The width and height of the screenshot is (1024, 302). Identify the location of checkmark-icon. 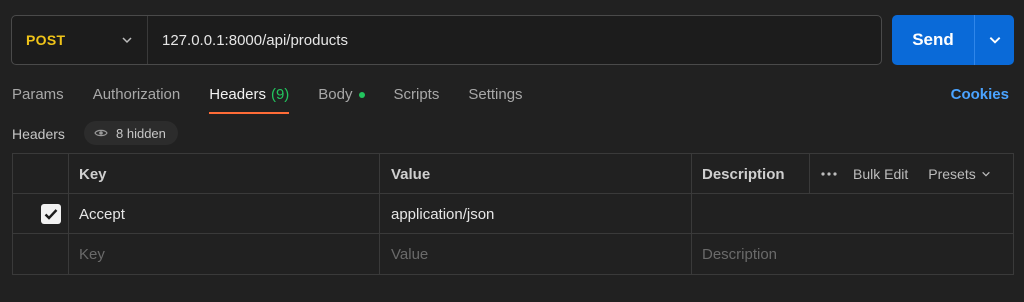
(51, 214).